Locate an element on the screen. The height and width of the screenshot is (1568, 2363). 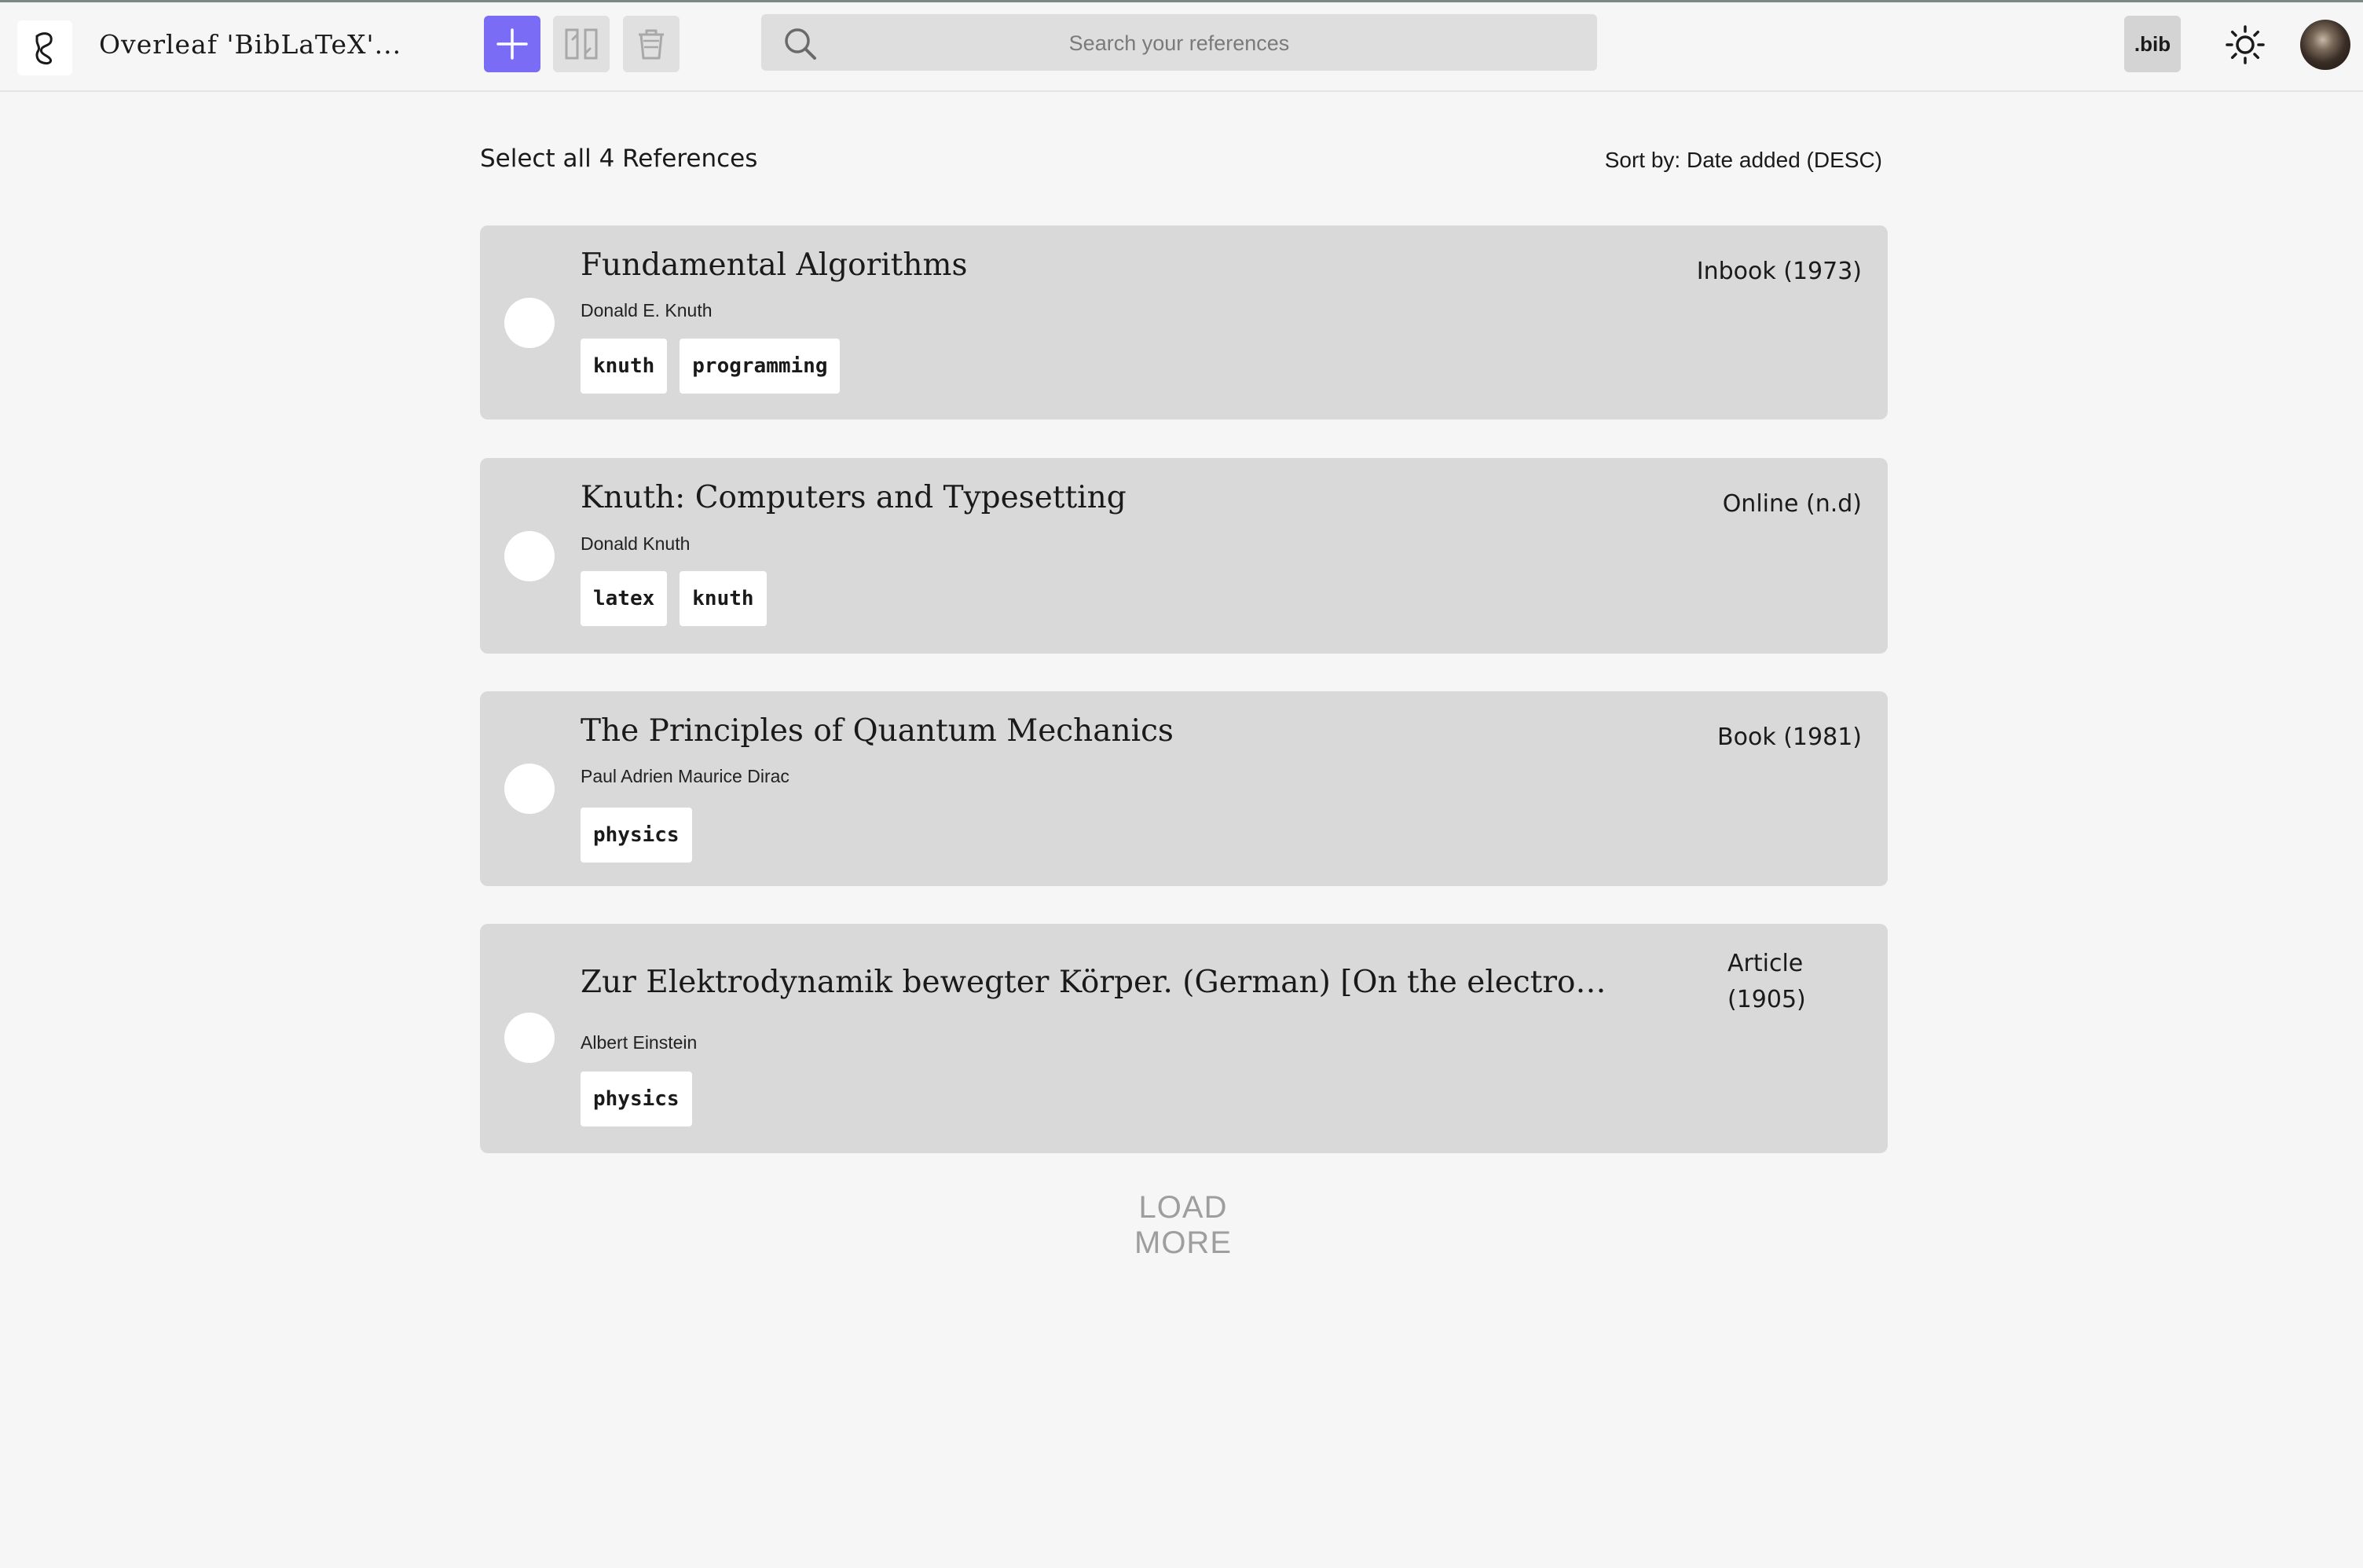
reference-type-label: Article is located at coordinates (1765, 964).